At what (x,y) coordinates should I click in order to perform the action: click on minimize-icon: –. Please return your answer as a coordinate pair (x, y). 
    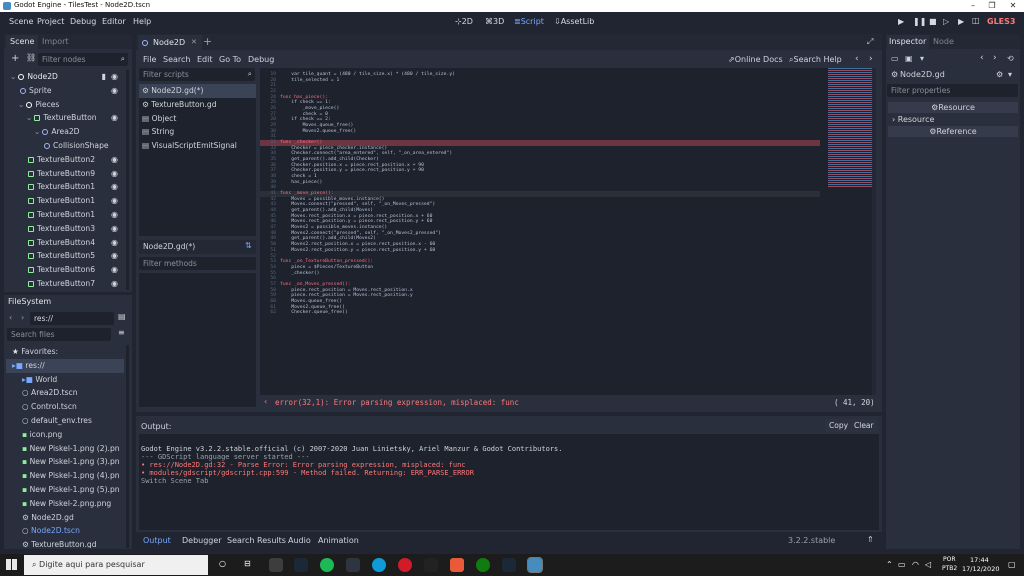
    Looking at the image, I should click on (973, 6).